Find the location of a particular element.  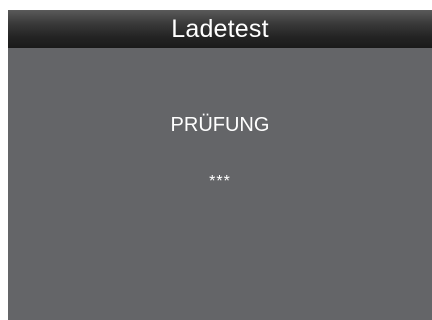

screen-title: Ladetest is located at coordinates (220, 28).